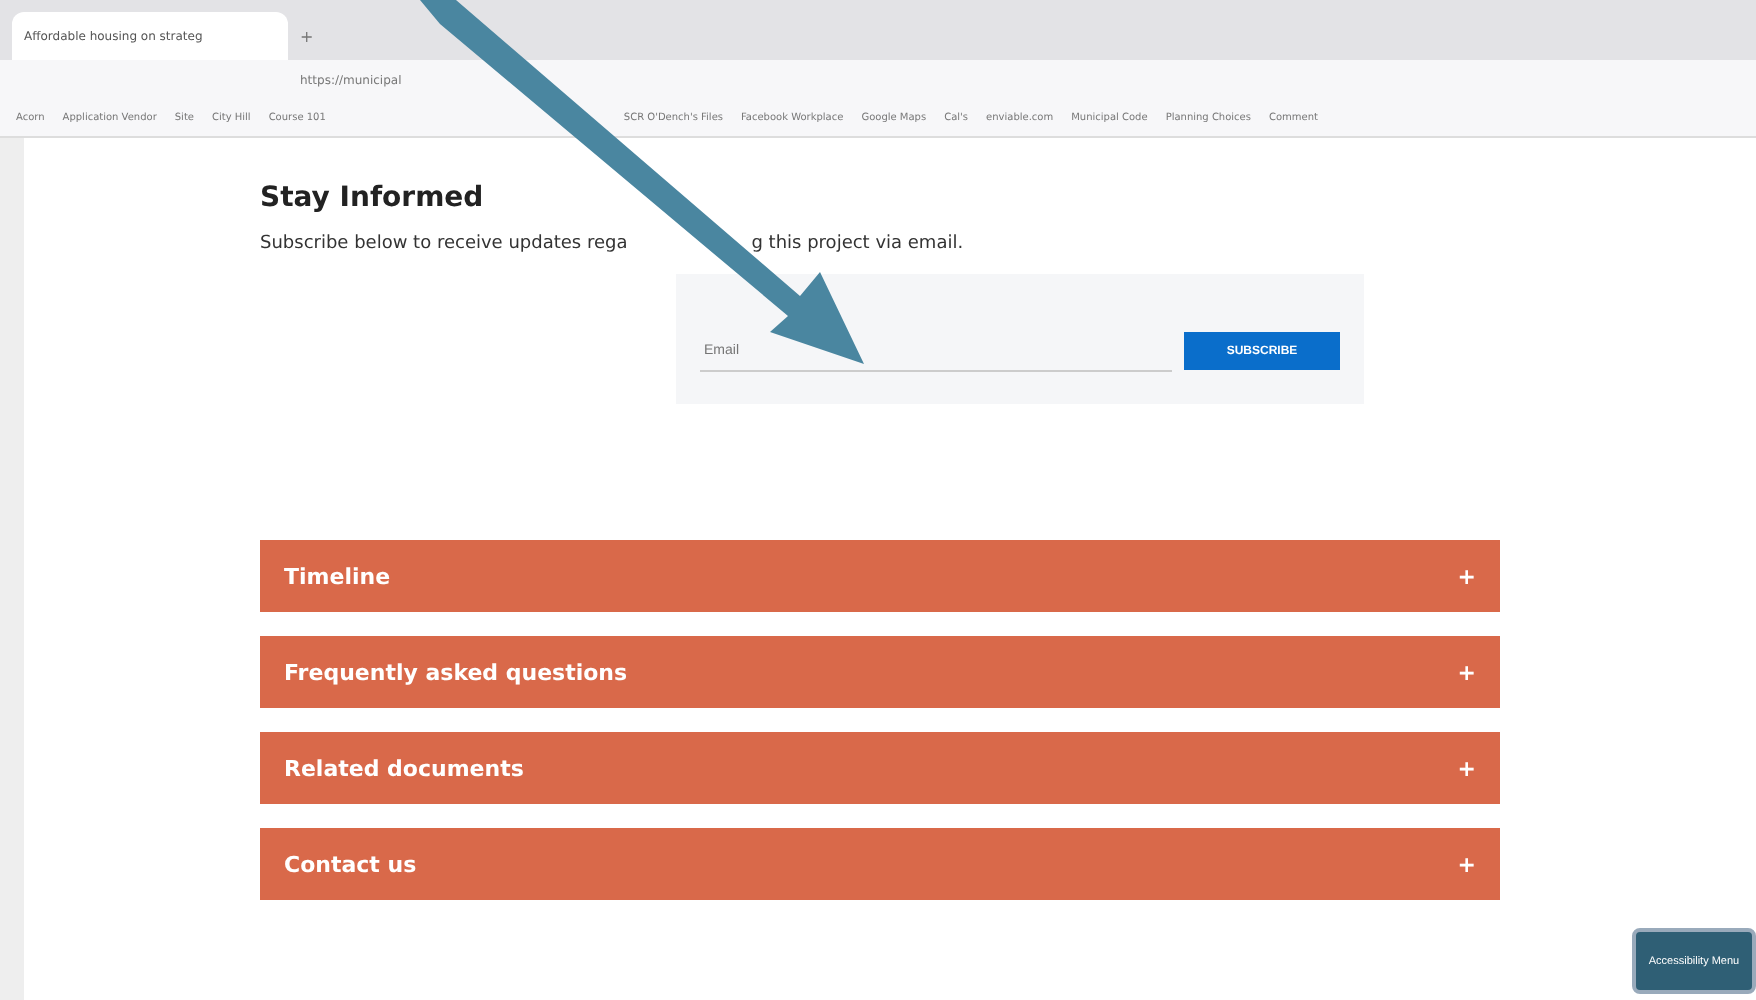 The width and height of the screenshot is (1756, 1000). Describe the element at coordinates (880, 864) in the screenshot. I see `accordion-header: Contact us +` at that location.